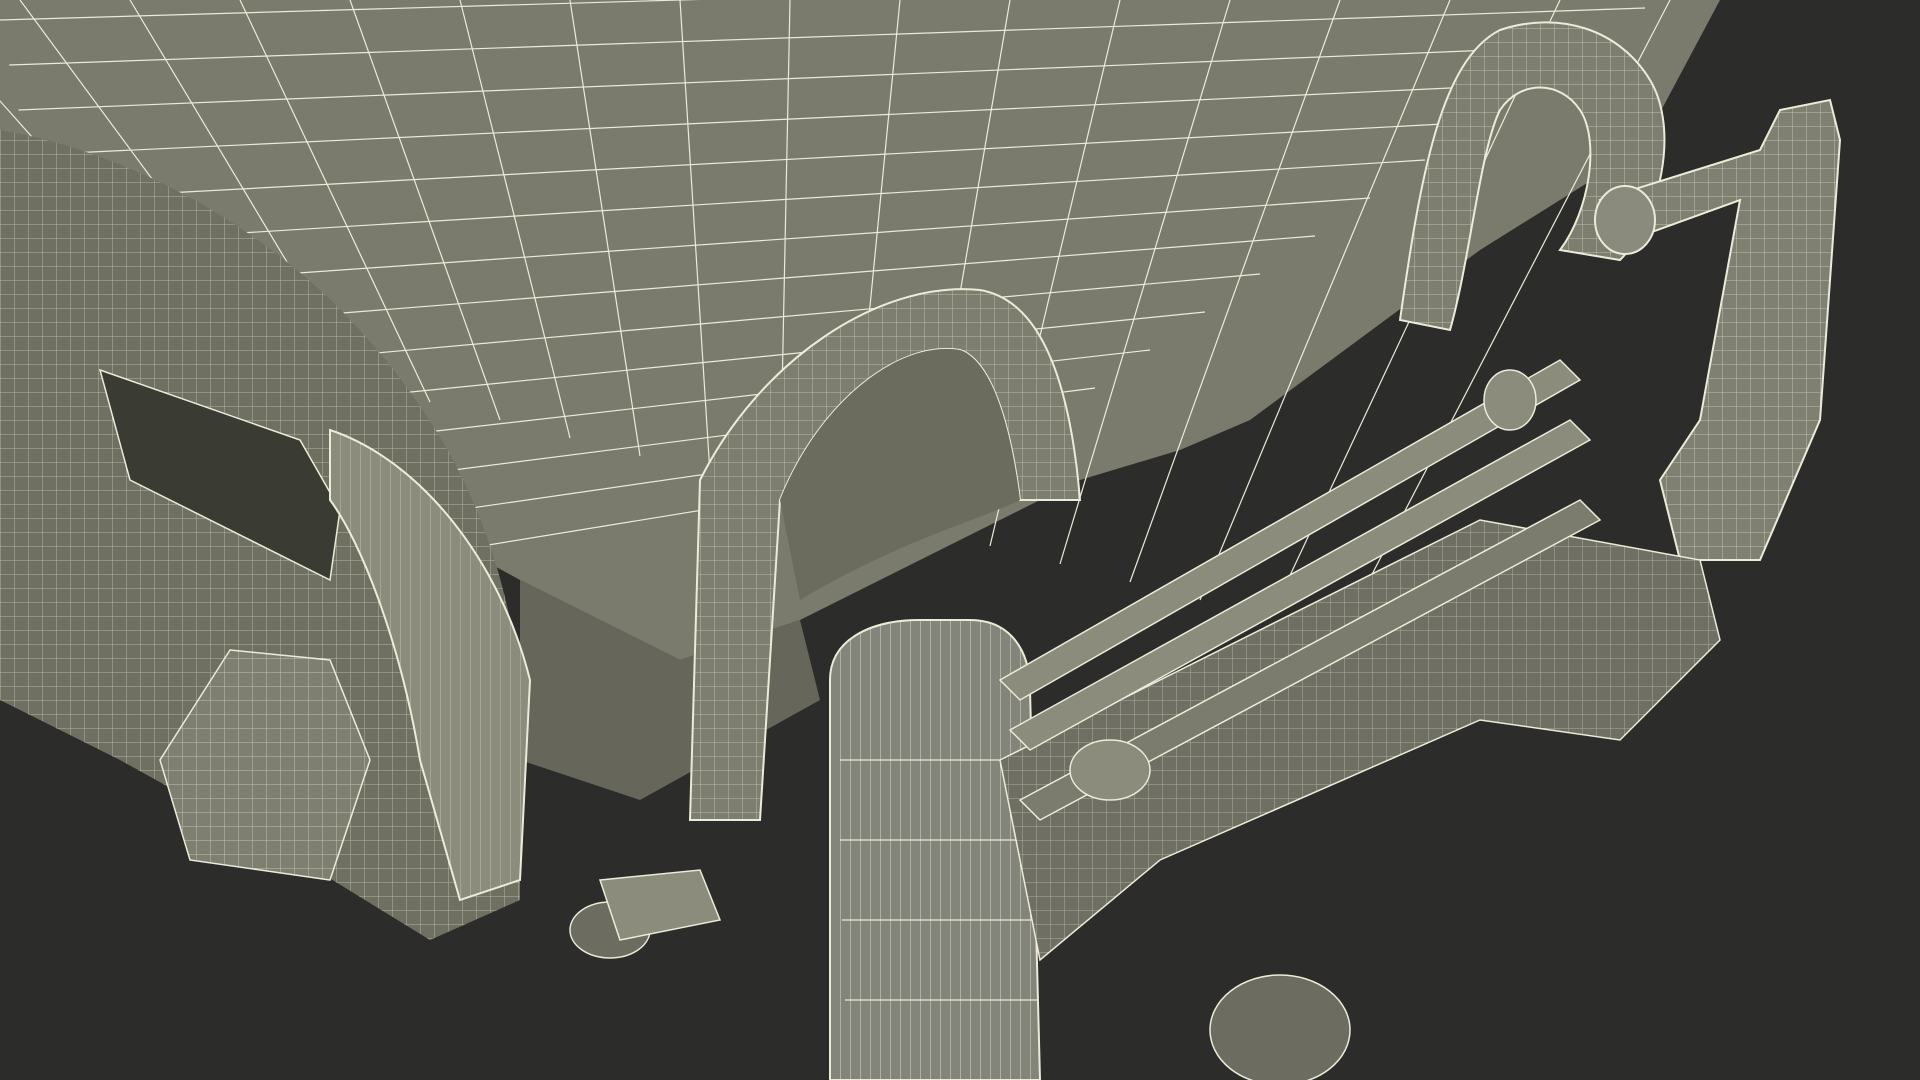 Image resolution: width=1920 pixels, height=1080 pixels. I want to click on caster-right, so click(1280, 1027).